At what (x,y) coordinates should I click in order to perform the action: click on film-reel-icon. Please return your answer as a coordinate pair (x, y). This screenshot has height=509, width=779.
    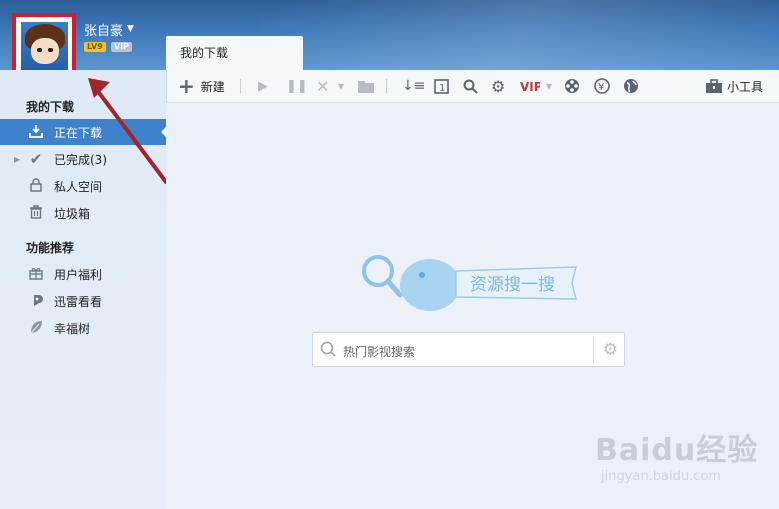
    Looking at the image, I should click on (572, 86).